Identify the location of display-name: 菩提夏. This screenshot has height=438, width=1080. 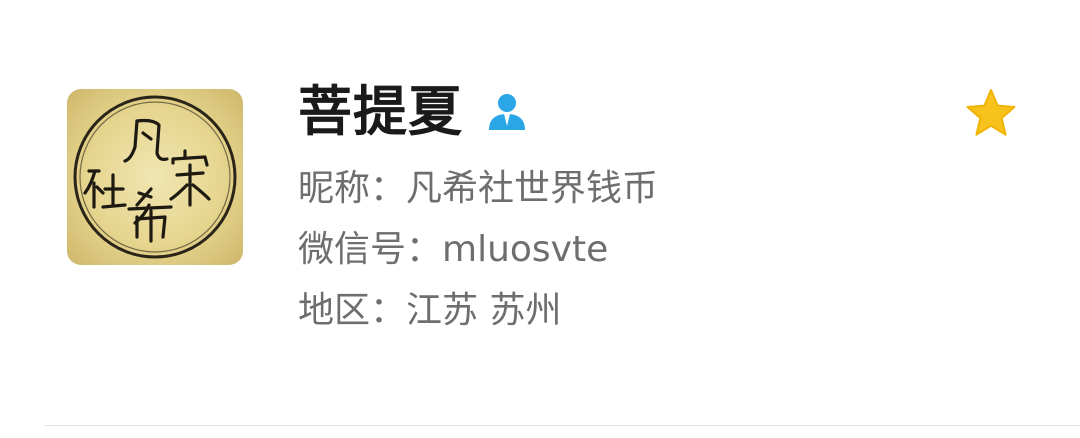
(380, 111).